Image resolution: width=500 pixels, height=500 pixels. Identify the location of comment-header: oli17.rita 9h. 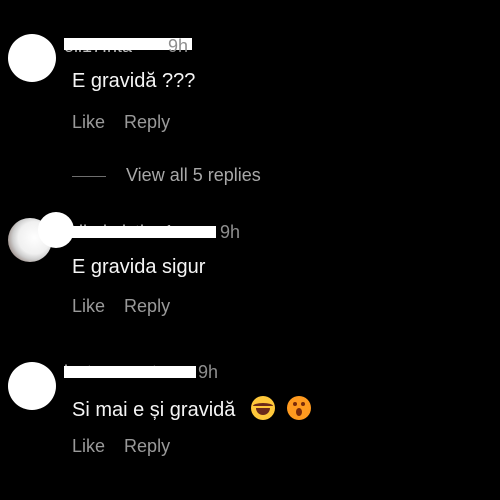
(134, 46).